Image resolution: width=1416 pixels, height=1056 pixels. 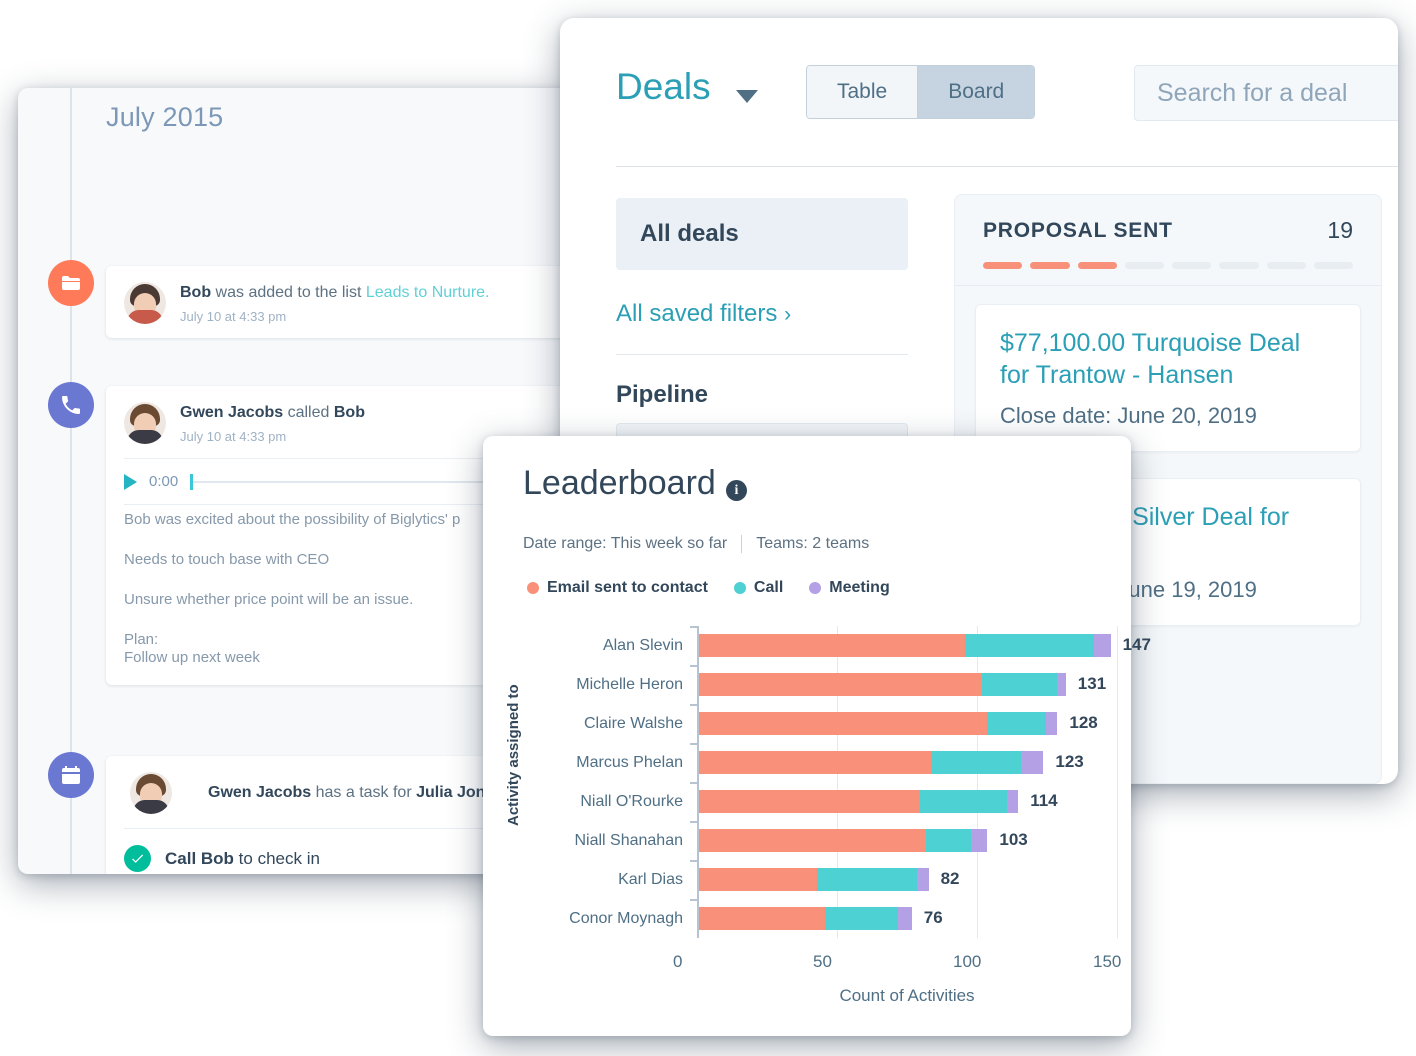 I want to click on deals-header: Deals Table Board Search for a deal, so click(x=979, y=92).